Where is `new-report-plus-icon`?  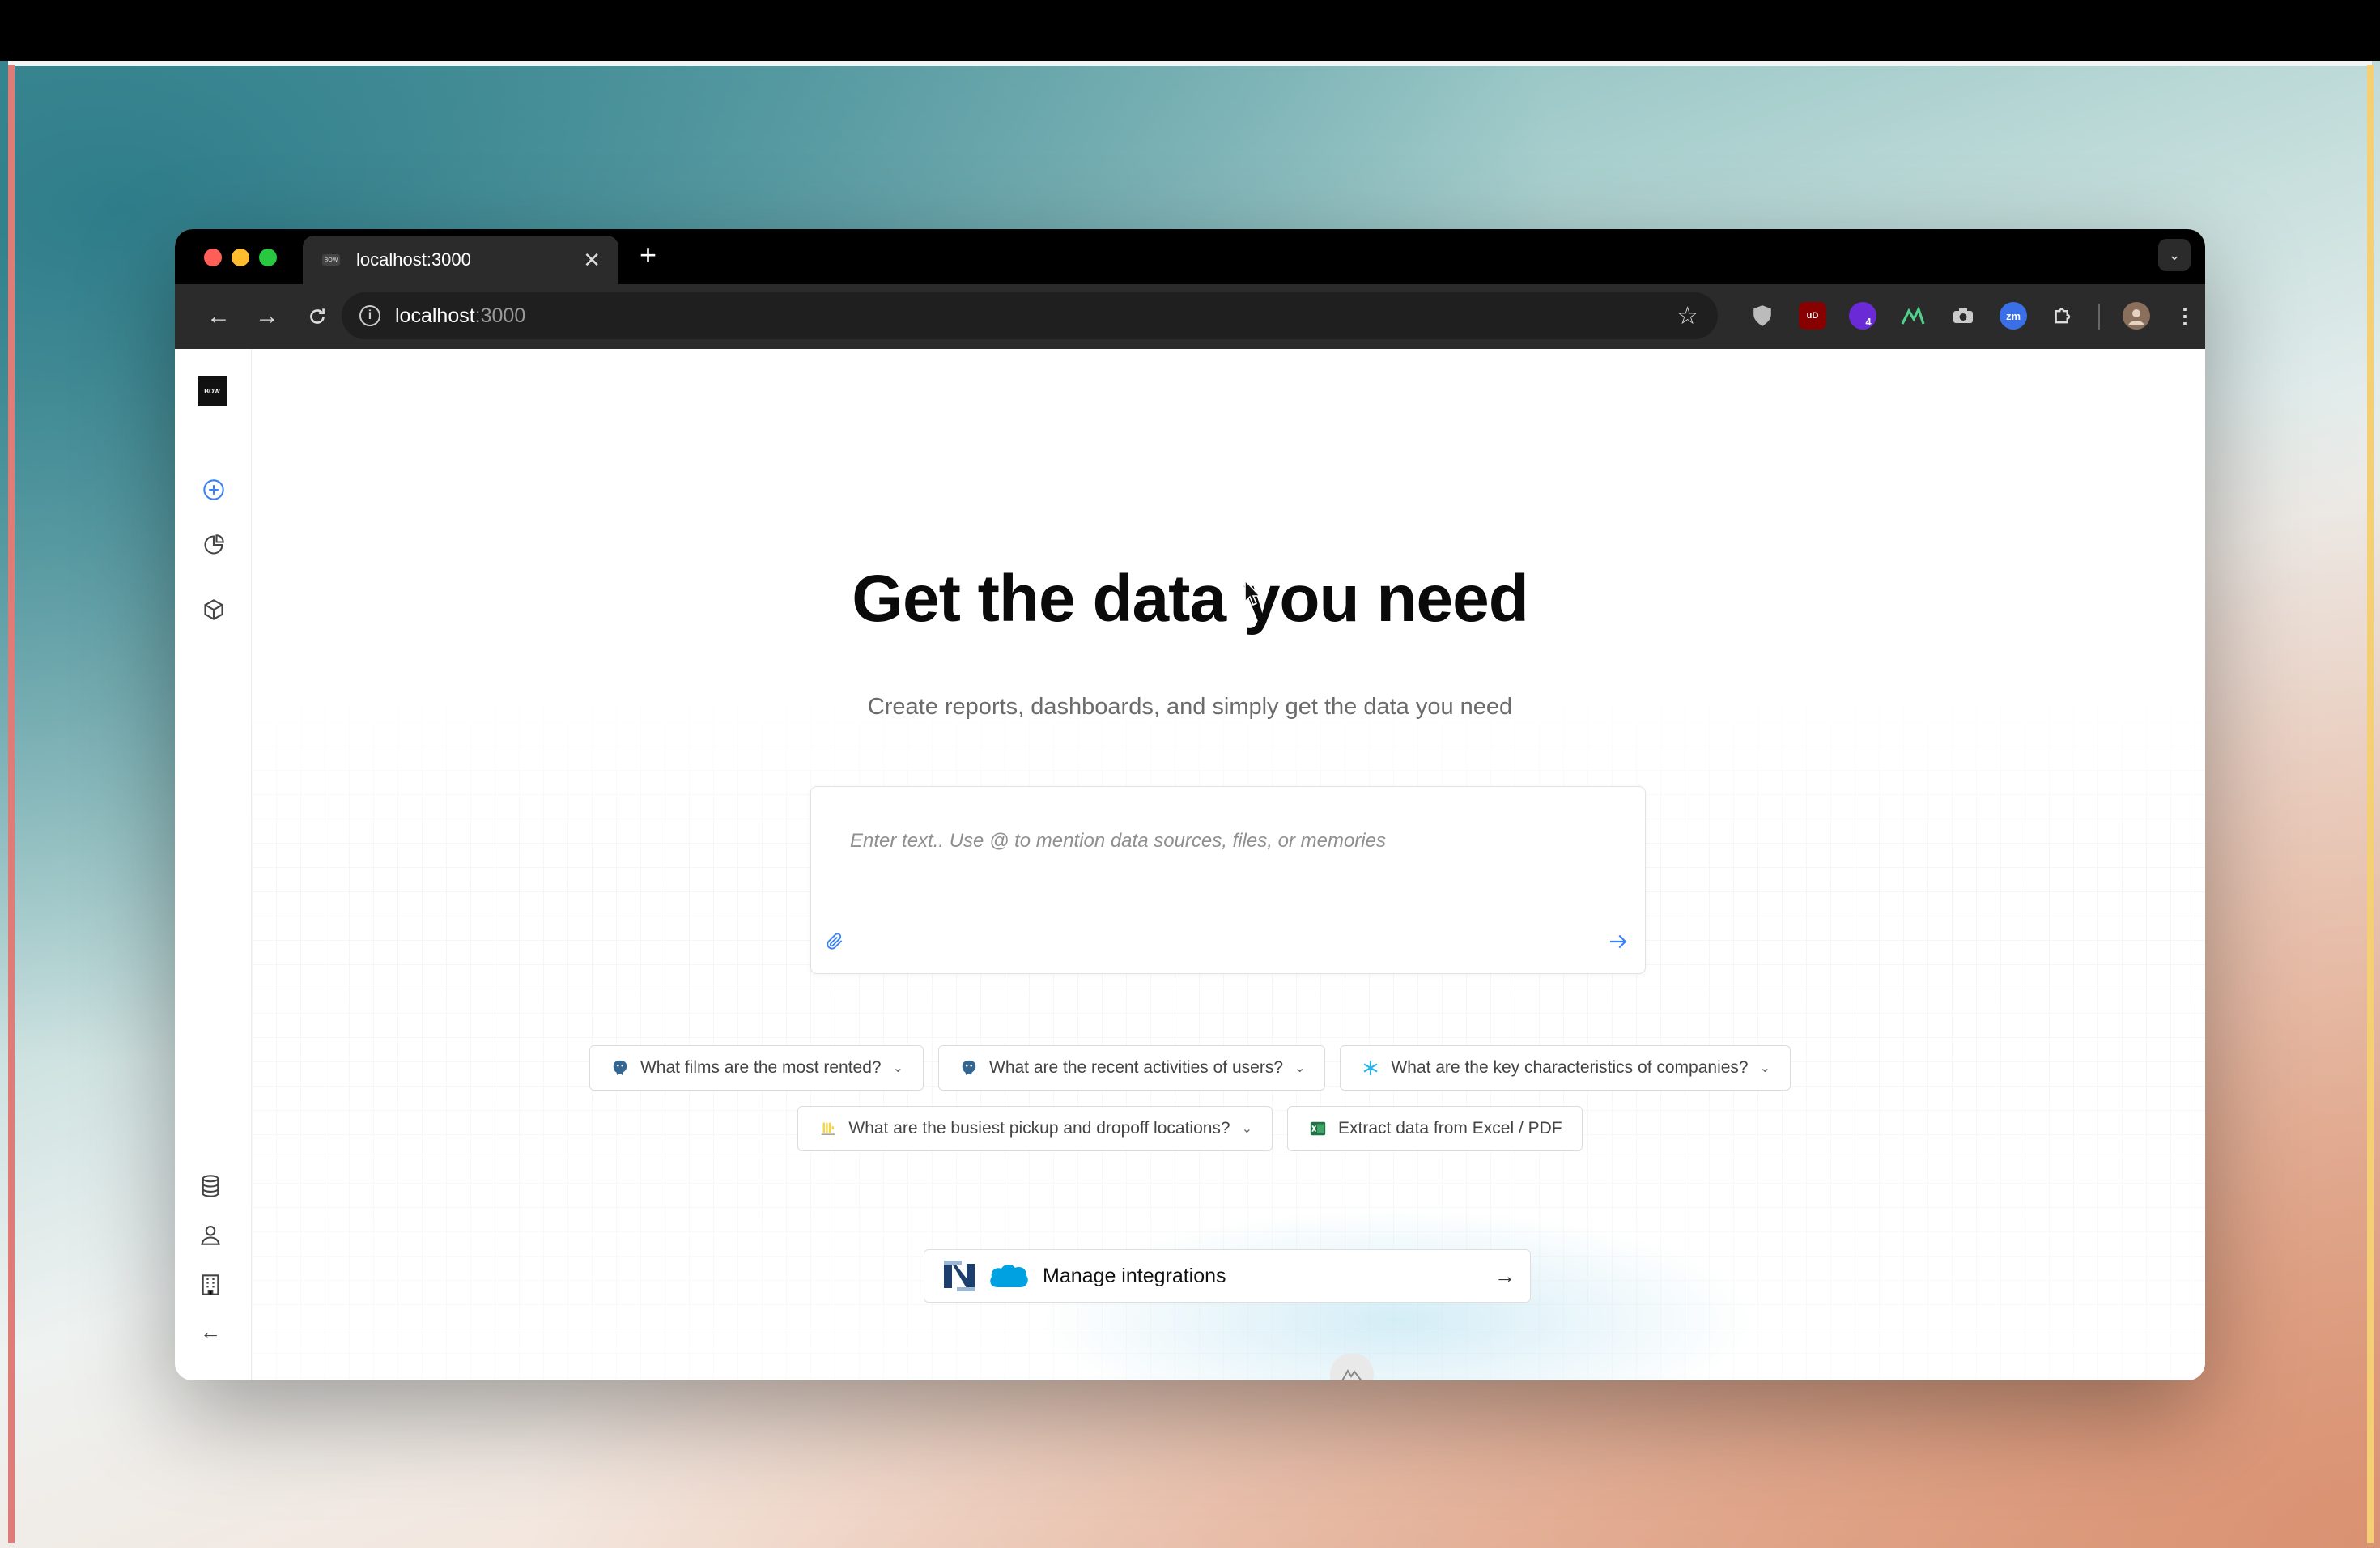 new-report-plus-icon is located at coordinates (213, 489).